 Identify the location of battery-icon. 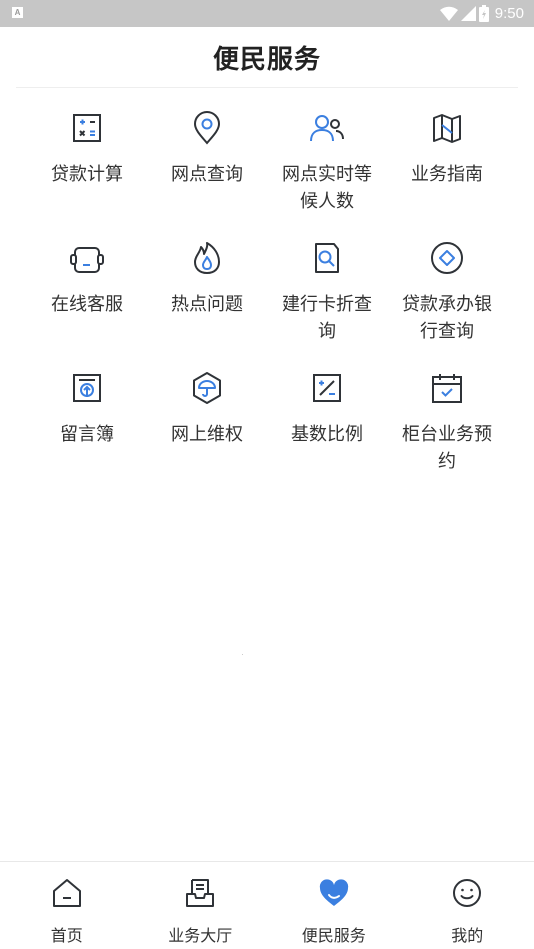
(484, 13).